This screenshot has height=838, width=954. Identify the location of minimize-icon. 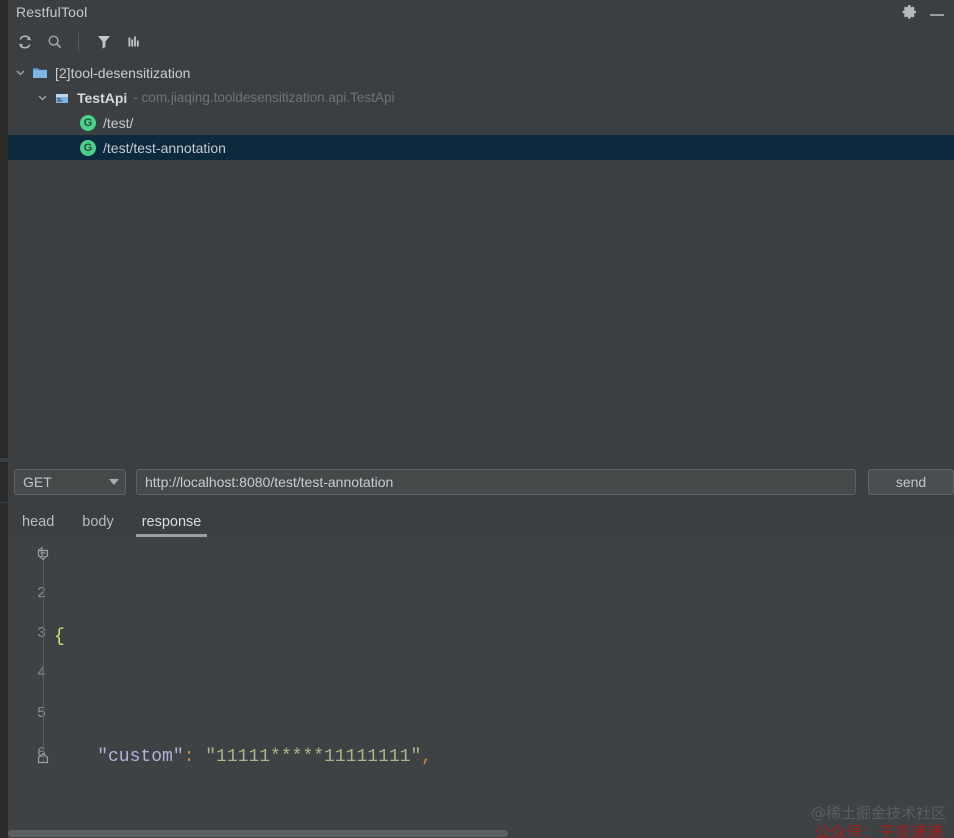
(937, 12).